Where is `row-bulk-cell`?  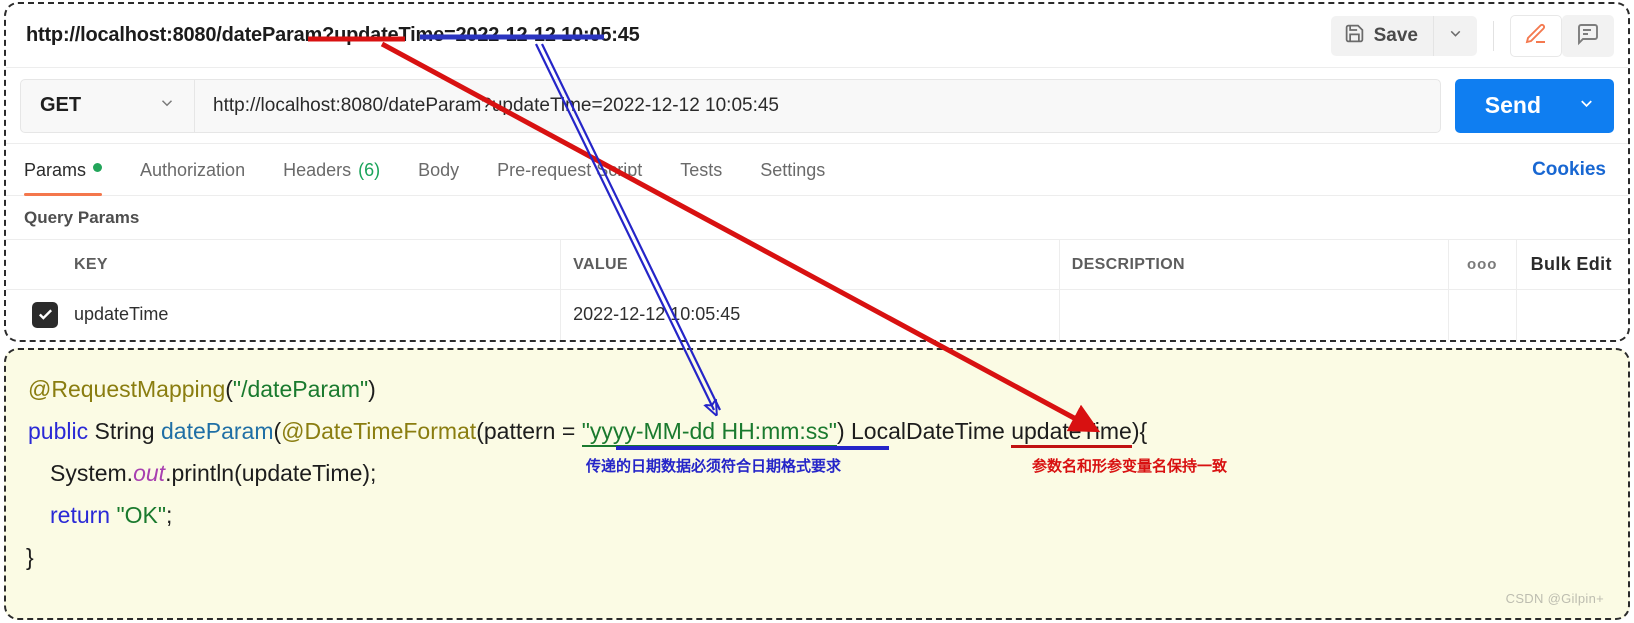
row-bulk-cell is located at coordinates (1572, 314).